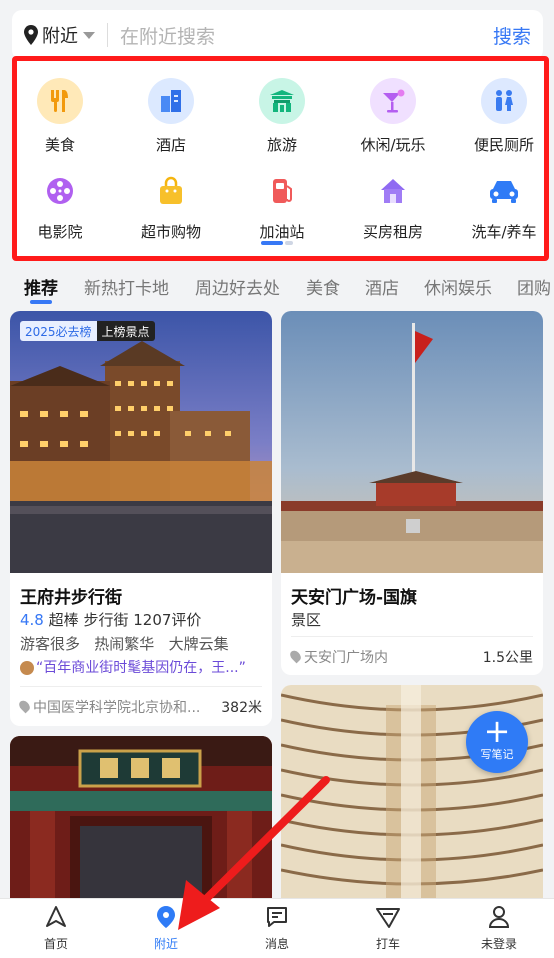 Image resolution: width=554 pixels, height=958 pixels. I want to click on film-reel-icon, so click(60, 191).